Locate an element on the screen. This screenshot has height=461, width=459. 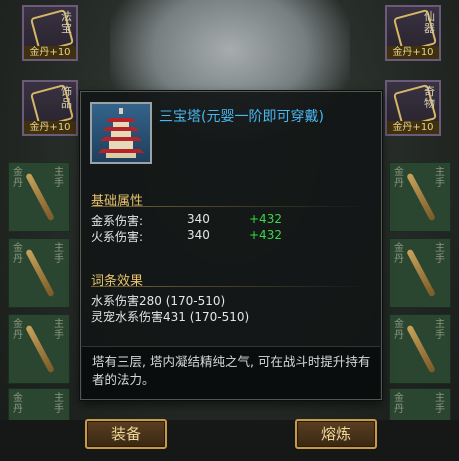
equip-slot-artifact: 仙器 金丹+10 is located at coordinates (413, 33).